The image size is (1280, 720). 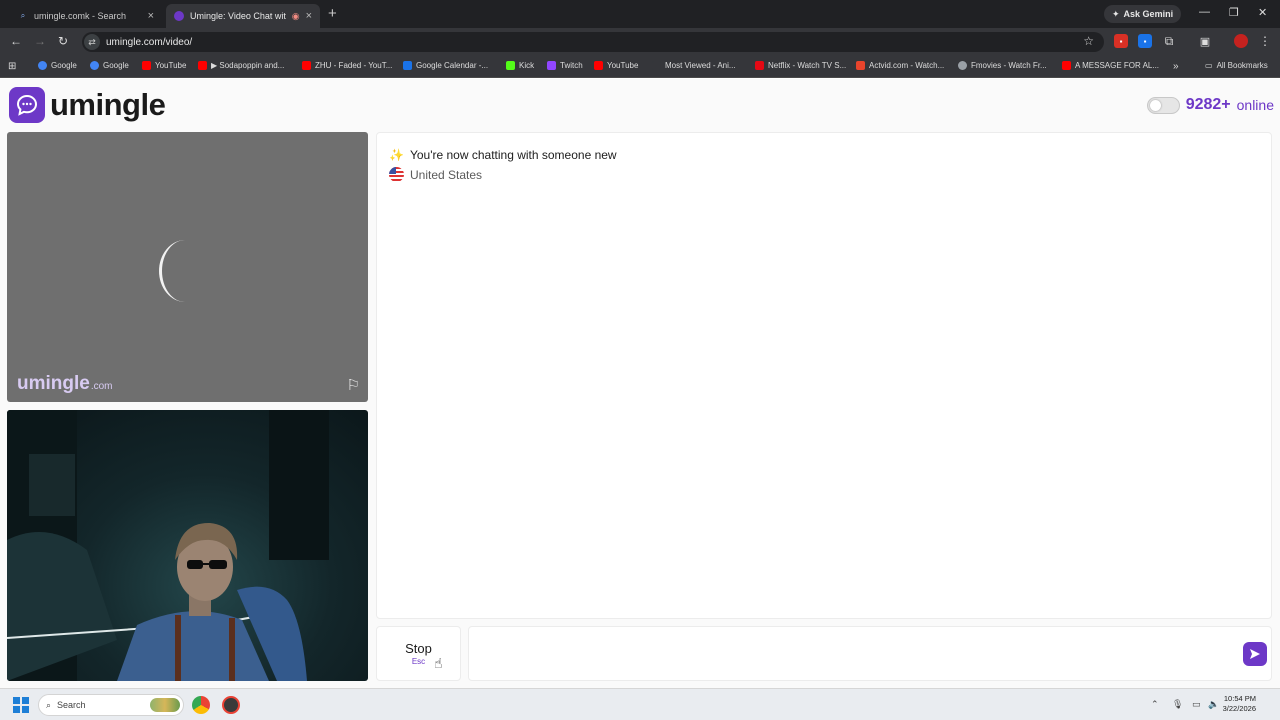 I want to click on recorder-taskbar-icon, so click(x=231, y=705).